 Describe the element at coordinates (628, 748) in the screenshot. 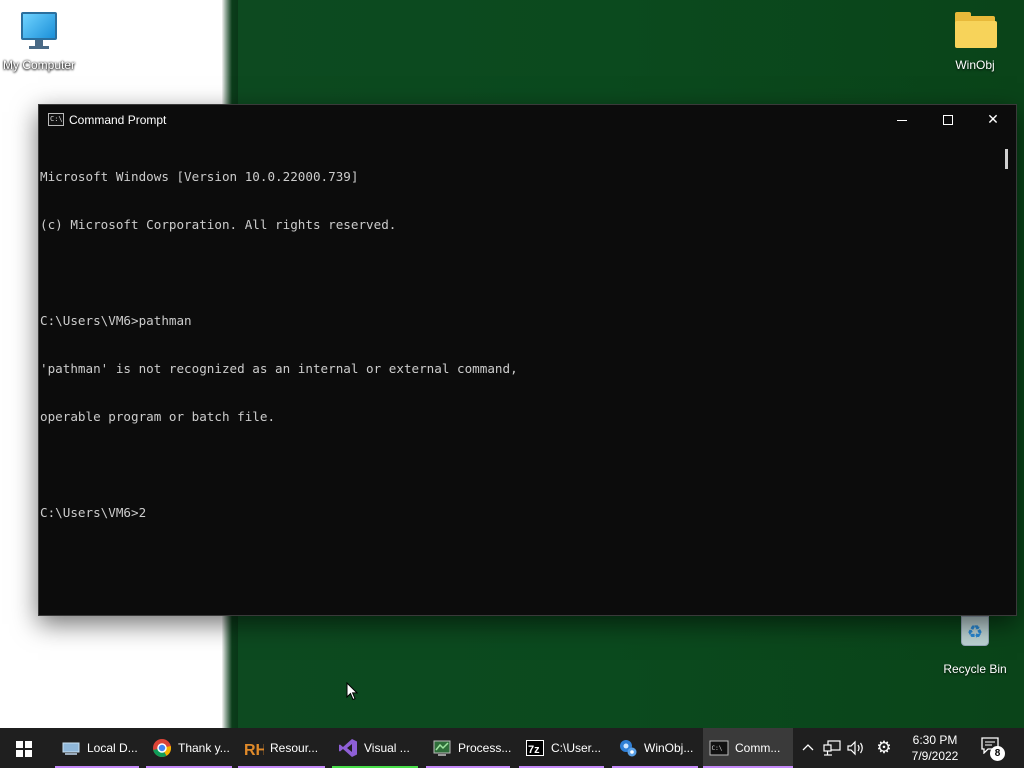

I see `winobj-icon` at that location.